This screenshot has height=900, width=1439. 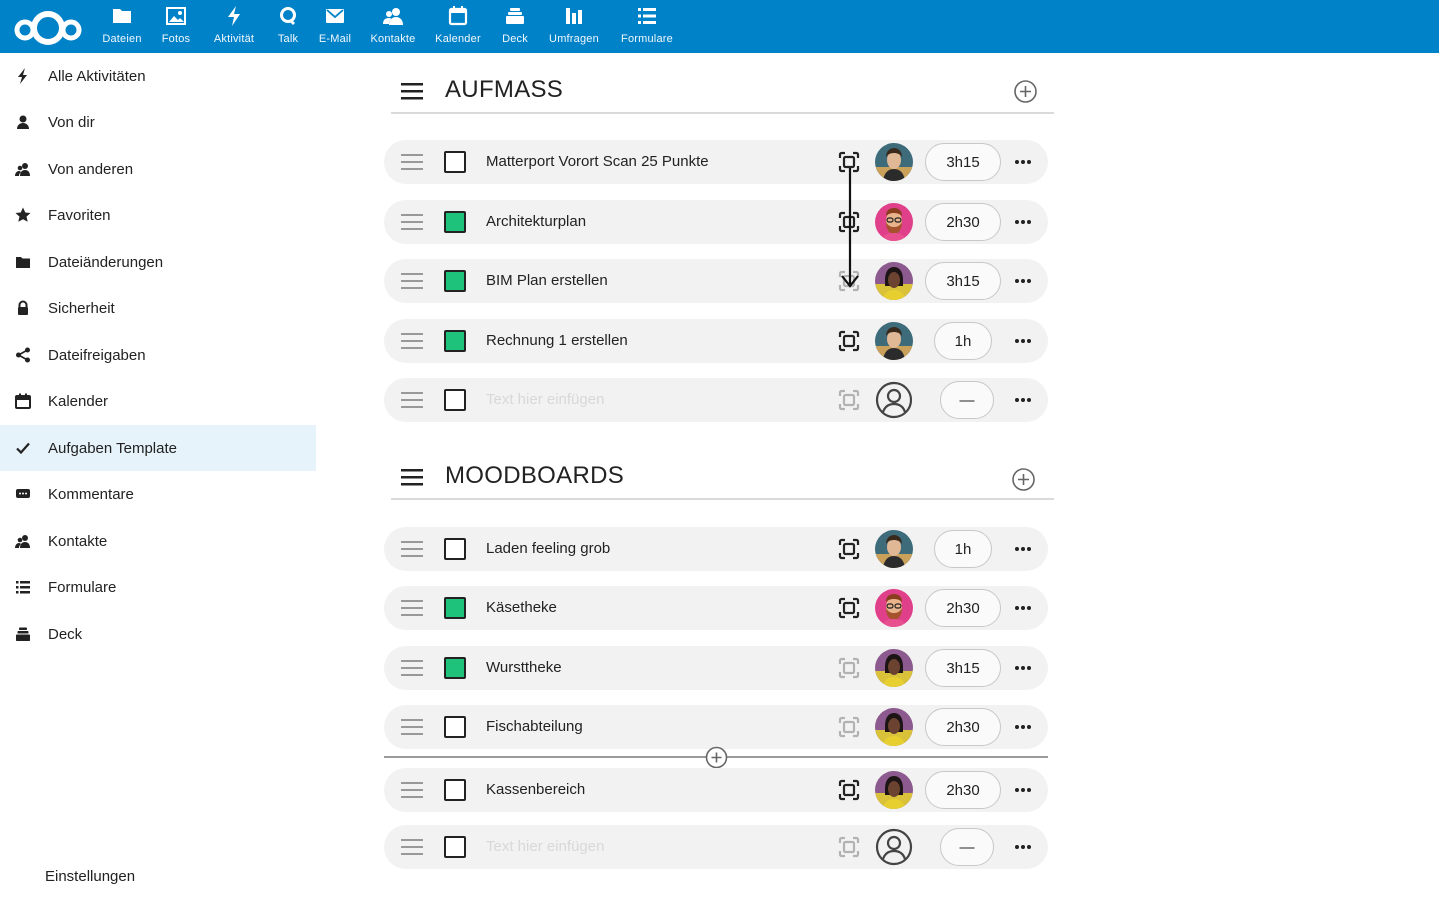 What do you see at coordinates (48, 27) in the screenshot?
I see `nextcloud-logo-icon` at bounding box center [48, 27].